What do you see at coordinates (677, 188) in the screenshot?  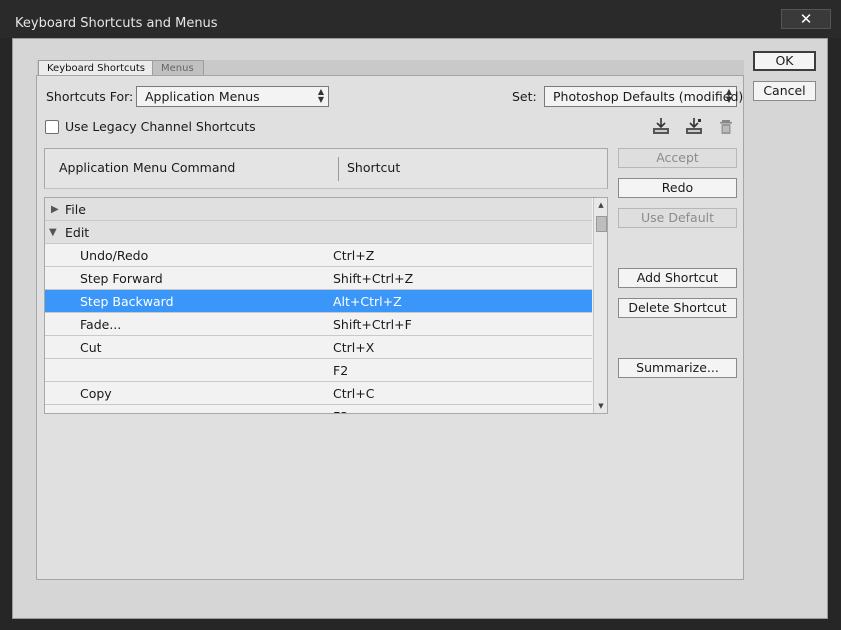 I see `redo-button: Redo` at bounding box center [677, 188].